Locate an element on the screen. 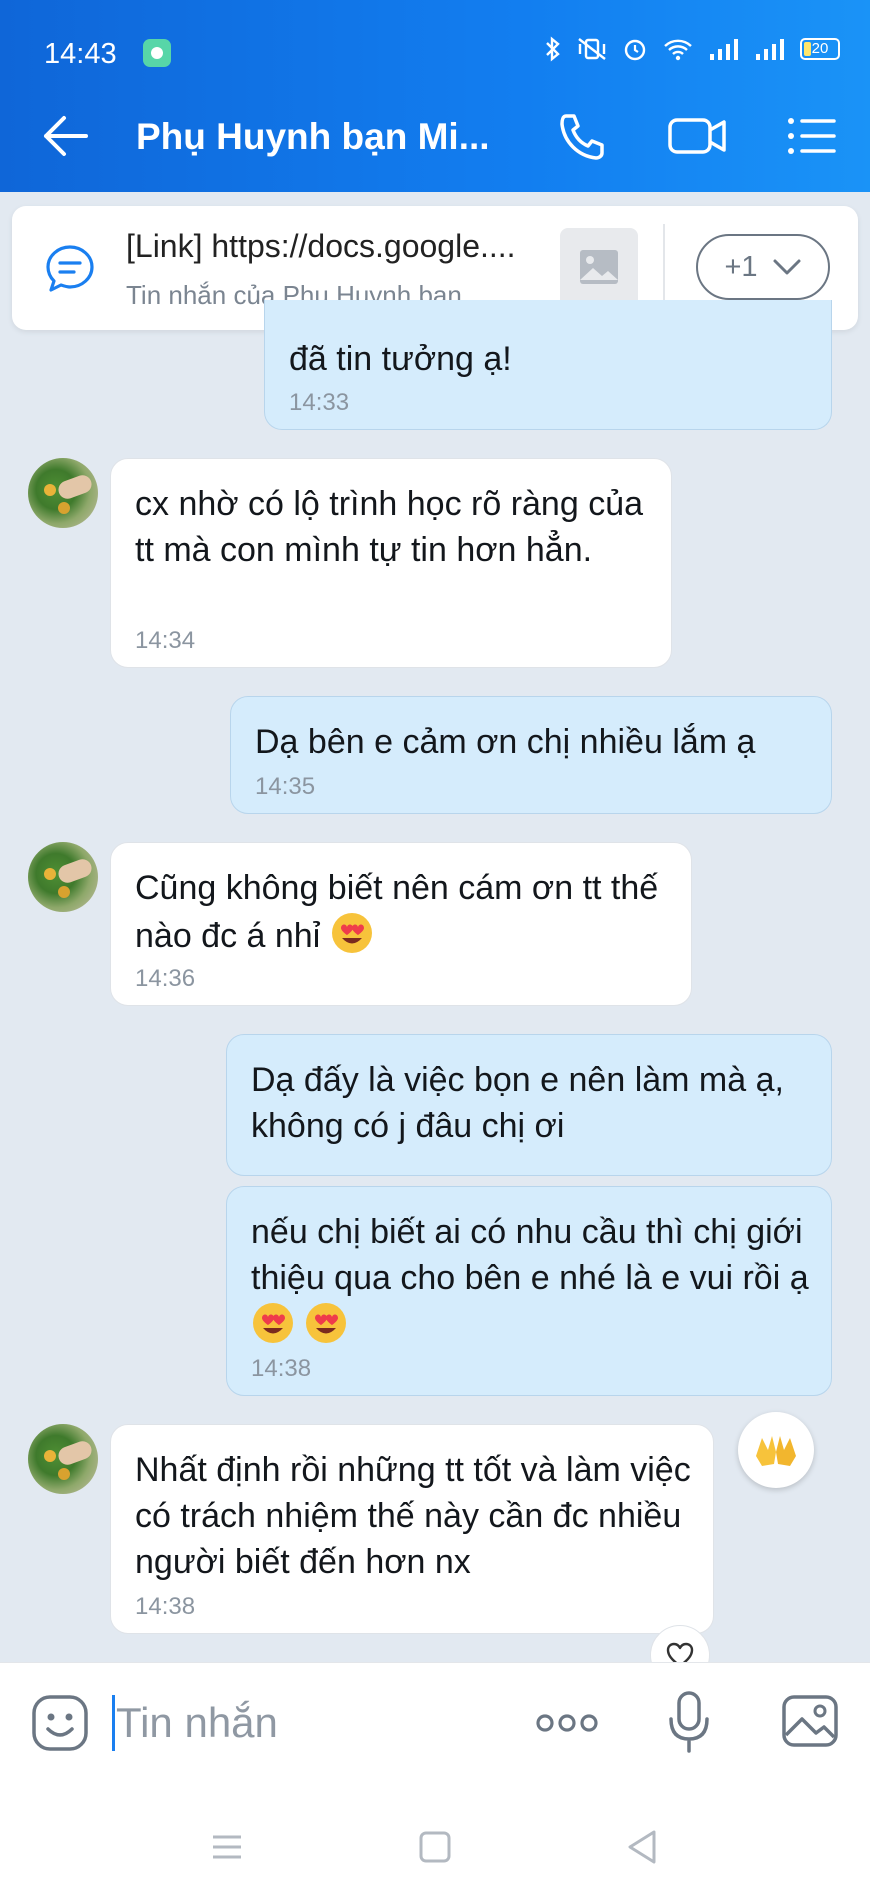  app-notification-icon is located at coordinates (157, 53).